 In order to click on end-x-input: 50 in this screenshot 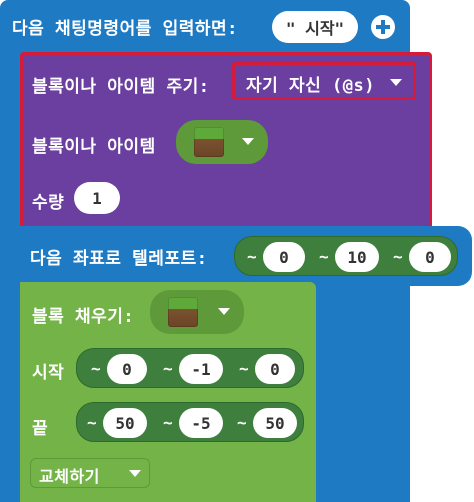, I will do `click(125, 423)`.